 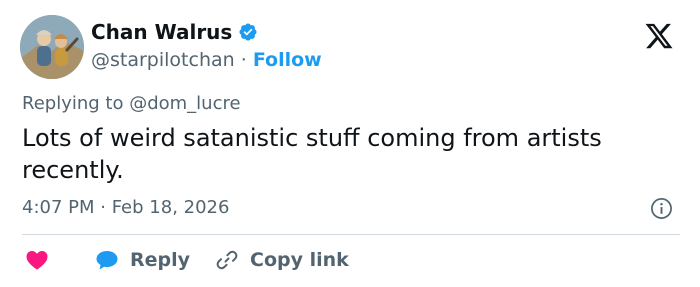 I want to click on verified-badge-icon, so click(x=248, y=32).